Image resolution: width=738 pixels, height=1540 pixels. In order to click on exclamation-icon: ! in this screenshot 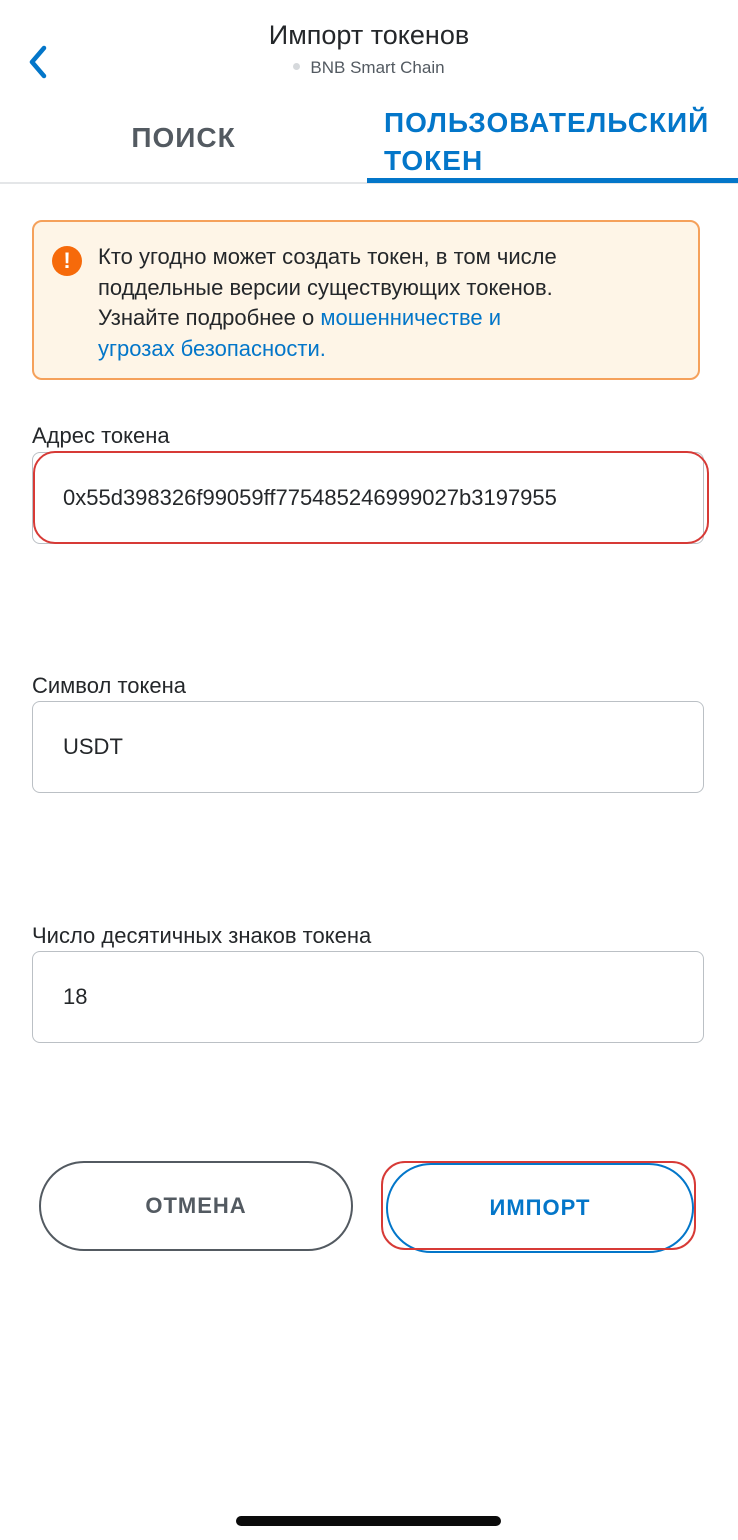, I will do `click(67, 261)`.